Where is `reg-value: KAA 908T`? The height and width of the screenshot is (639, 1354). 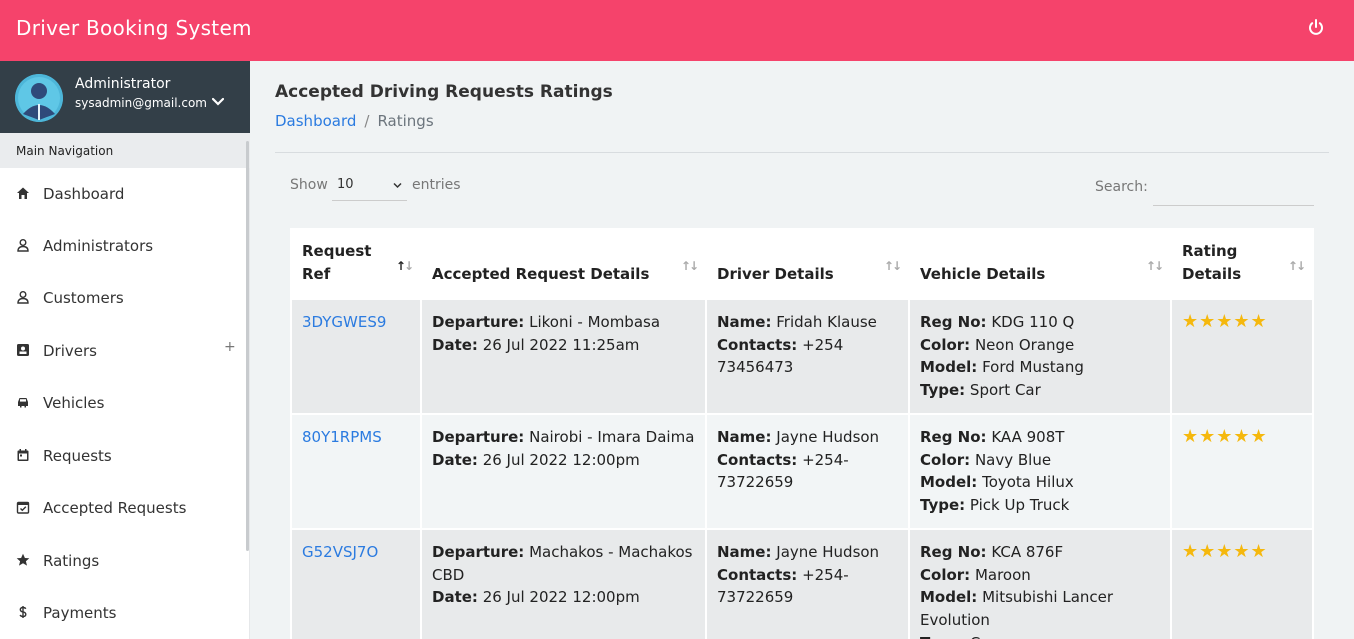 reg-value: KAA 908T is located at coordinates (1028, 437).